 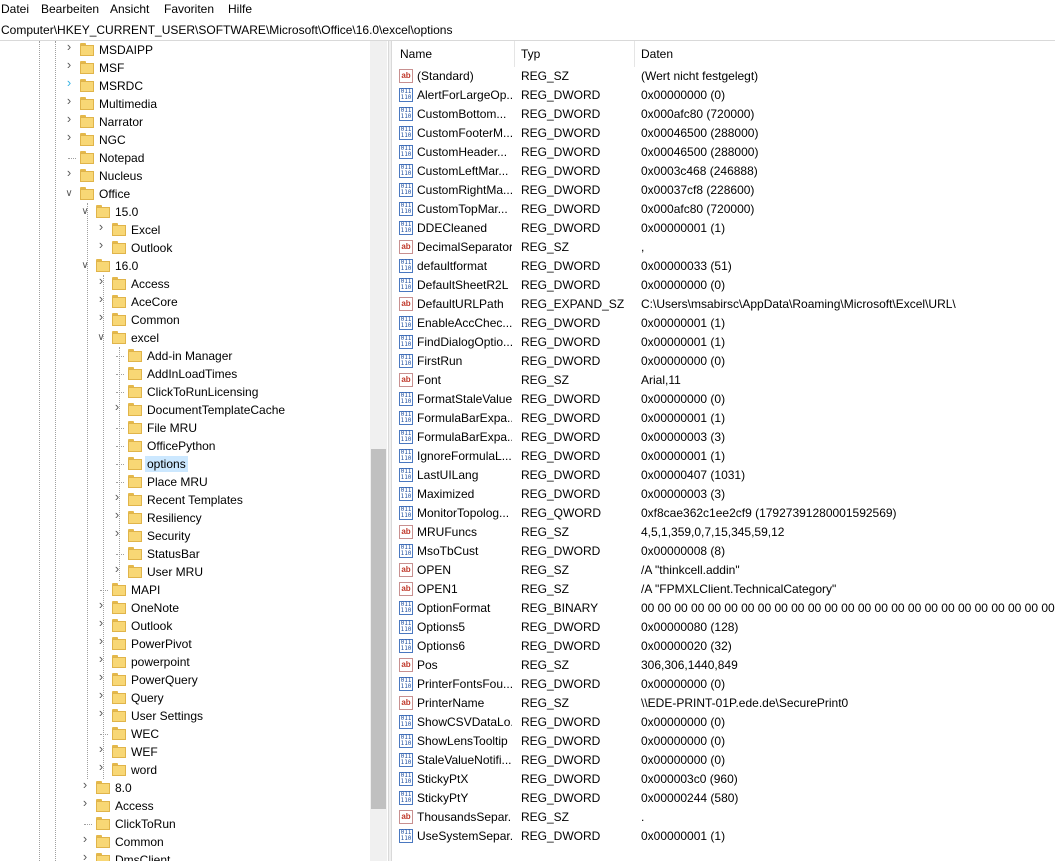 What do you see at coordinates (390, 451) in the screenshot?
I see `pane-splitter` at bounding box center [390, 451].